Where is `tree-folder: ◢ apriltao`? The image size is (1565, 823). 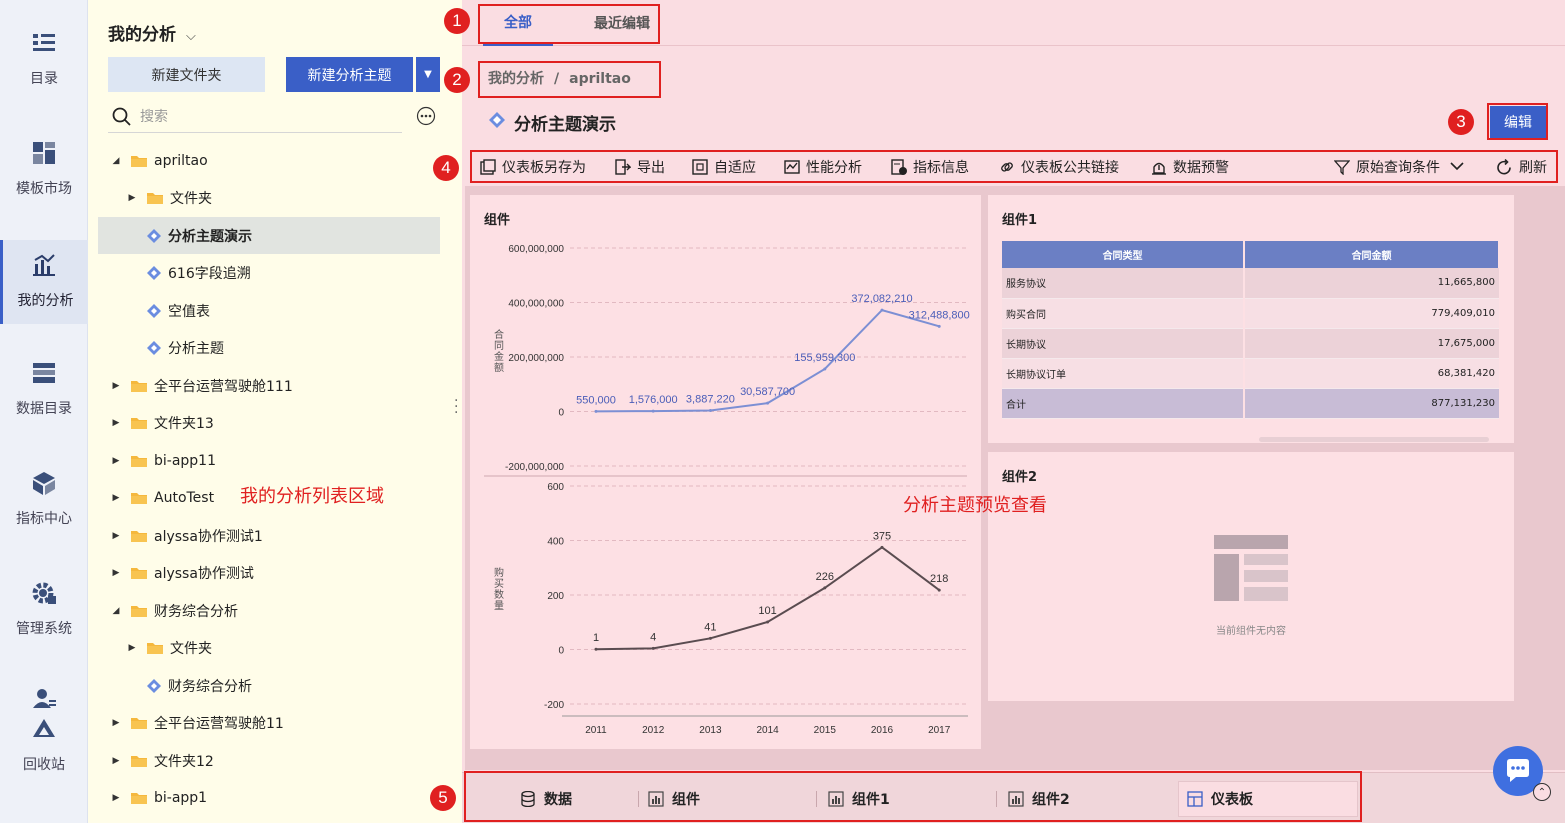 tree-folder: ◢ apriltao is located at coordinates (269, 160).